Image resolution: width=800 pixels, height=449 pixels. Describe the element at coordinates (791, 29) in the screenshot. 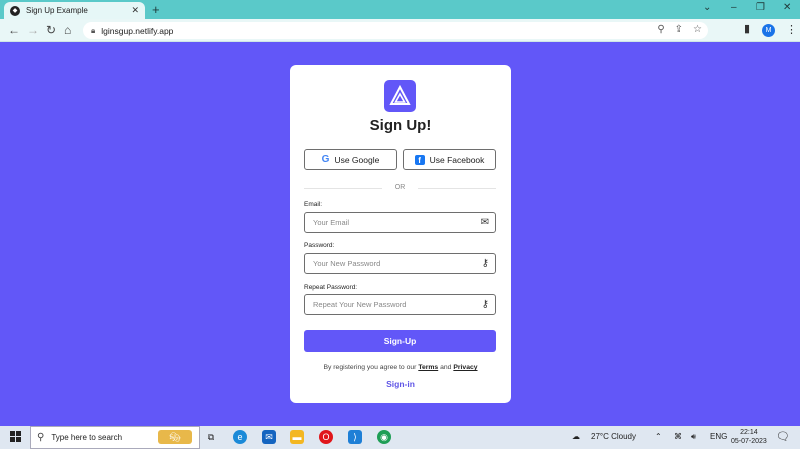

I see `browser-menu-icon: ⋮` at that location.